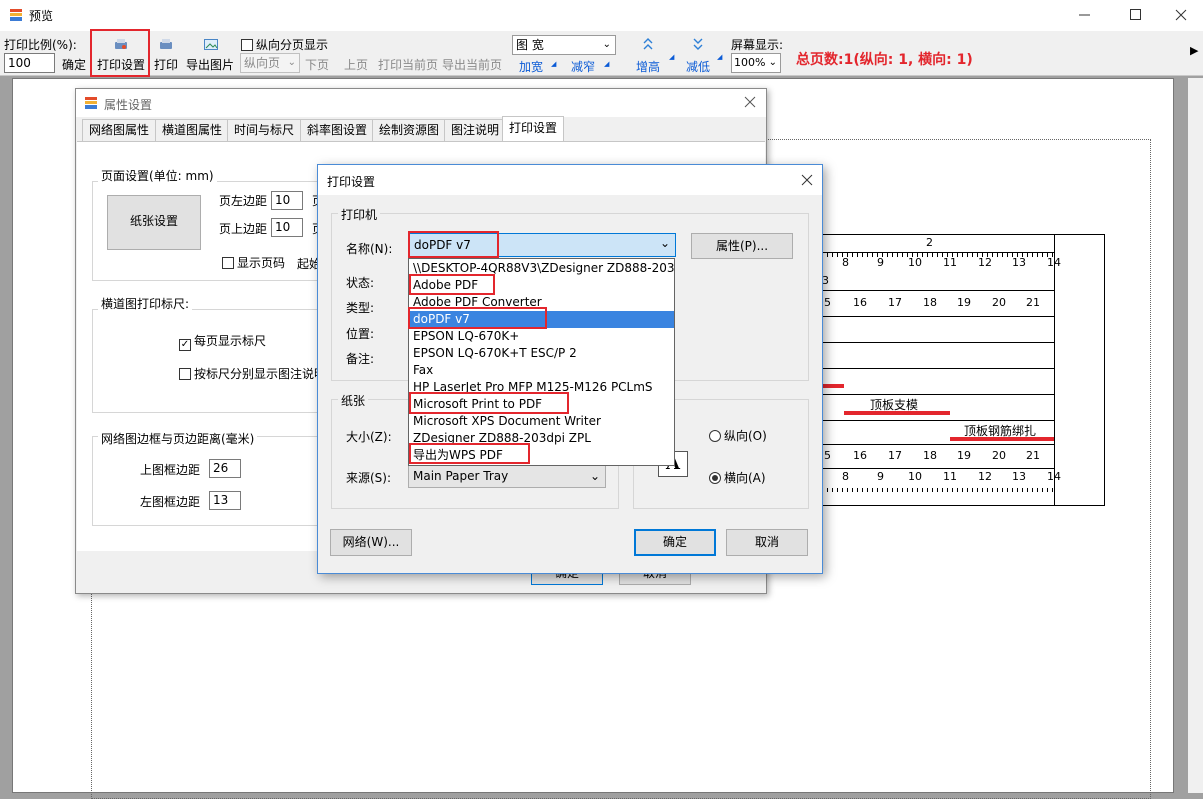  I want to click on day-cell: 5, so click(827, 455).